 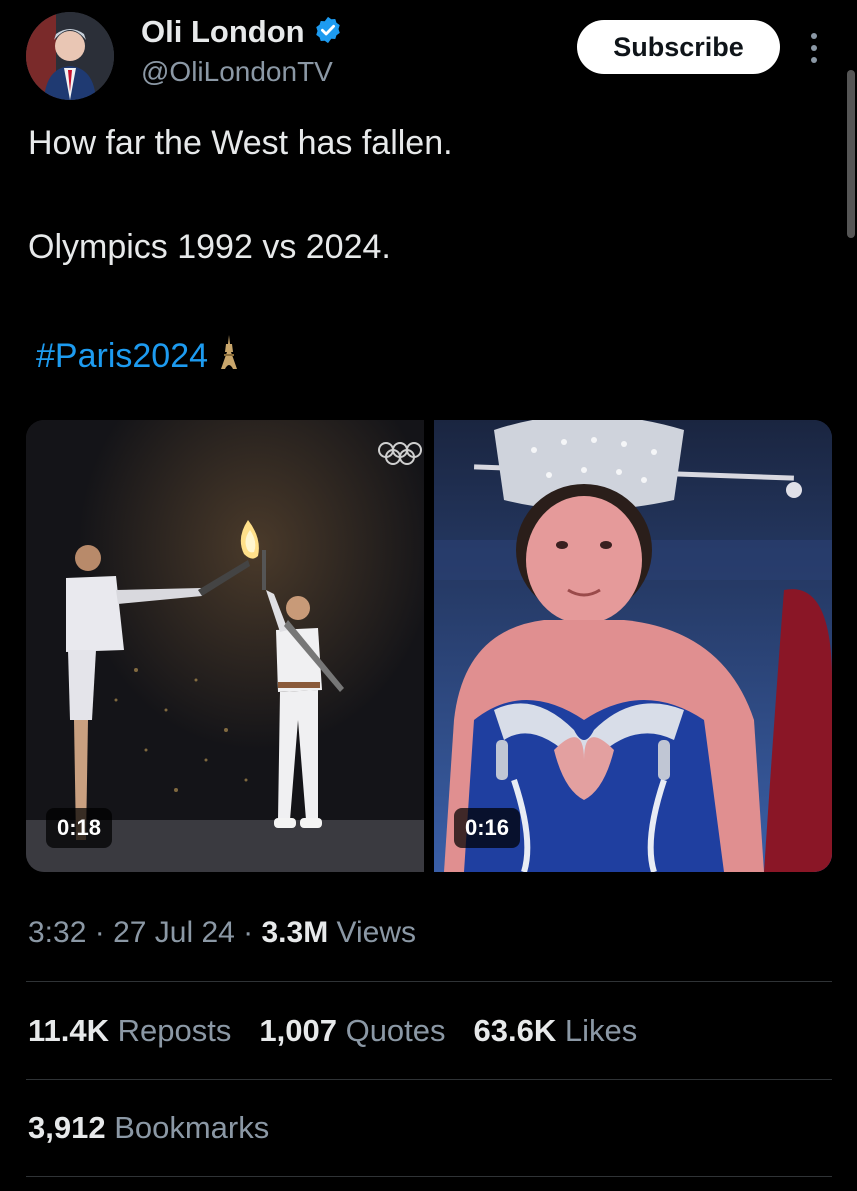 What do you see at coordinates (851, 154) in the screenshot?
I see `scrollbar` at bounding box center [851, 154].